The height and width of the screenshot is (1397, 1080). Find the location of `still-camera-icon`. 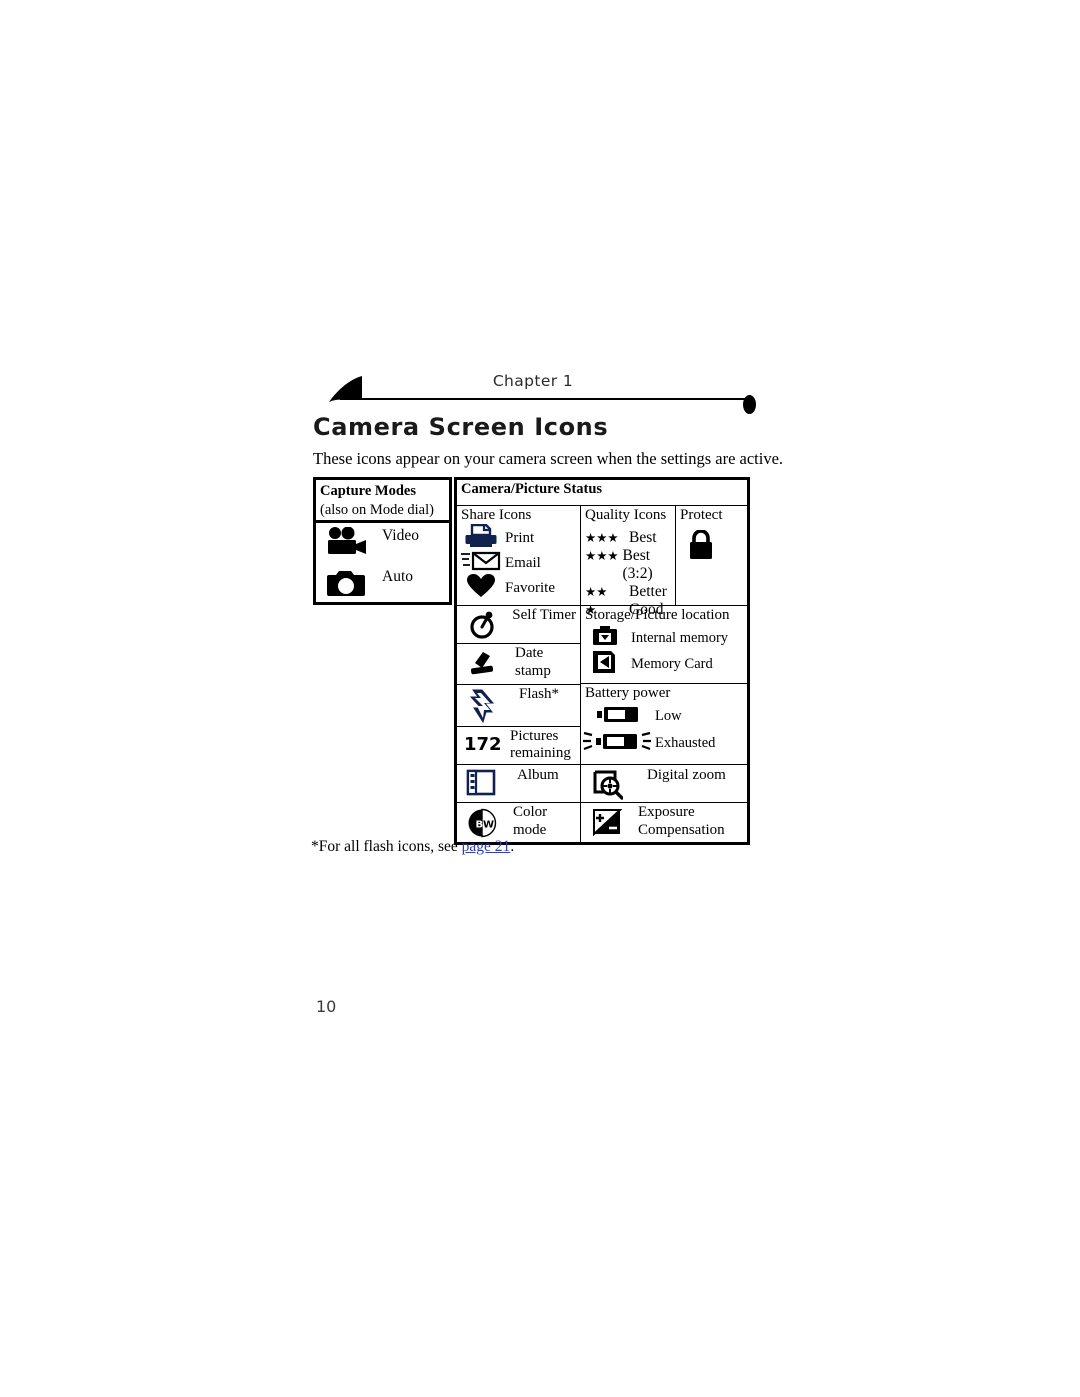

still-camera-icon is located at coordinates (348, 585).